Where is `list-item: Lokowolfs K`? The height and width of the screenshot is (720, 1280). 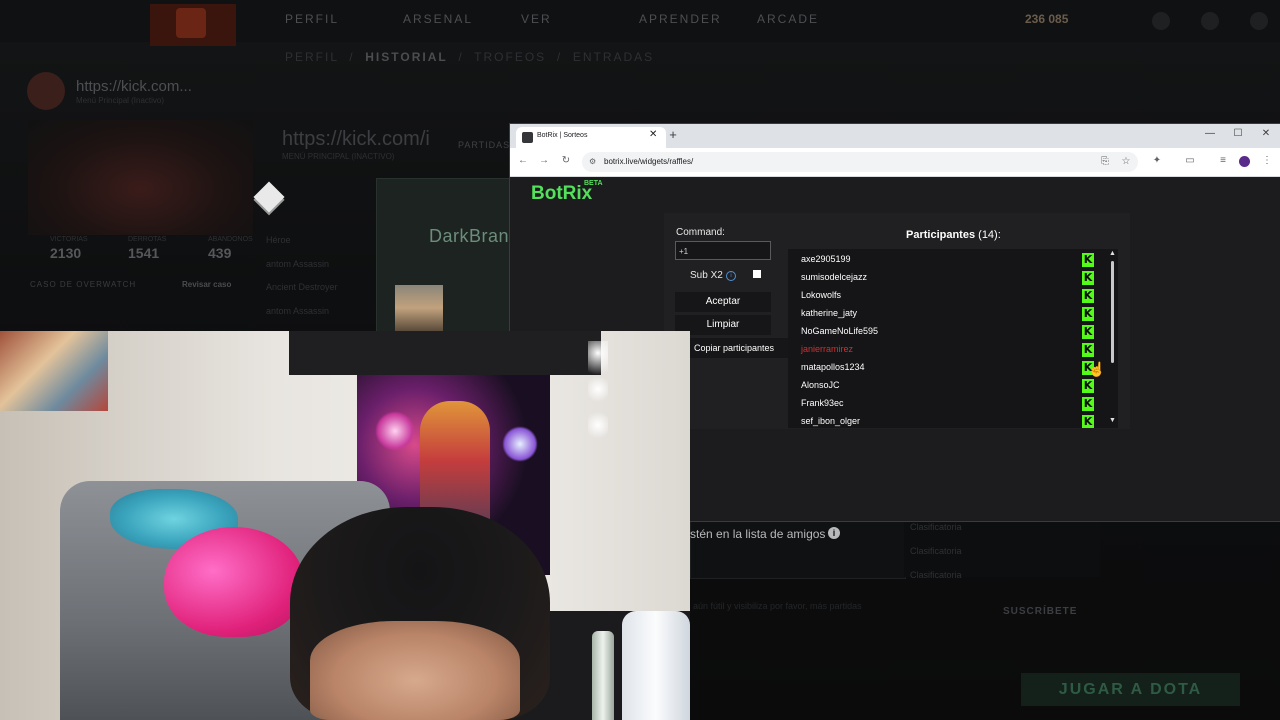
list-item: Lokowolfs K is located at coordinates (943, 296).